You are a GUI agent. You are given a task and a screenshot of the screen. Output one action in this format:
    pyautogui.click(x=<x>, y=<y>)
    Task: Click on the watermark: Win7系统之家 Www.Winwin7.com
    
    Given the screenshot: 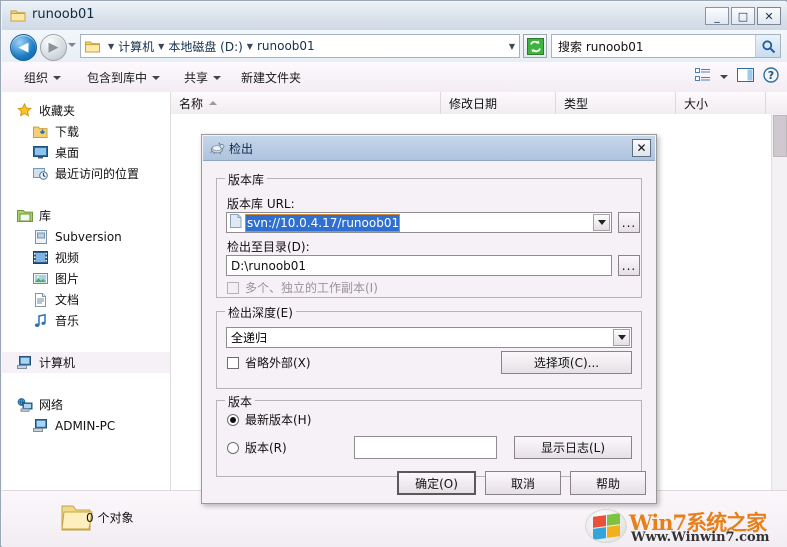 What is the action you would take?
    pyautogui.click(x=685, y=527)
    